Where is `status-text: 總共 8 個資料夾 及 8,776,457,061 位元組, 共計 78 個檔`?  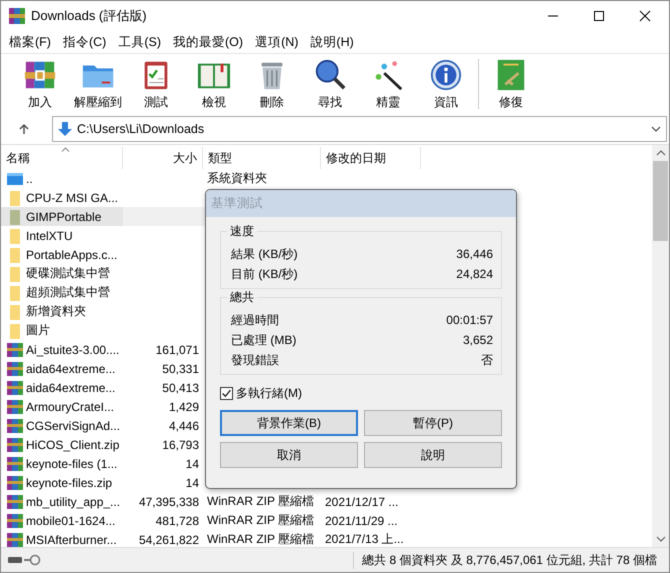
status-text: 總共 8 個資料夾 及 8,776,457,061 位元組, 共計 78 個檔 is located at coordinates (511, 560).